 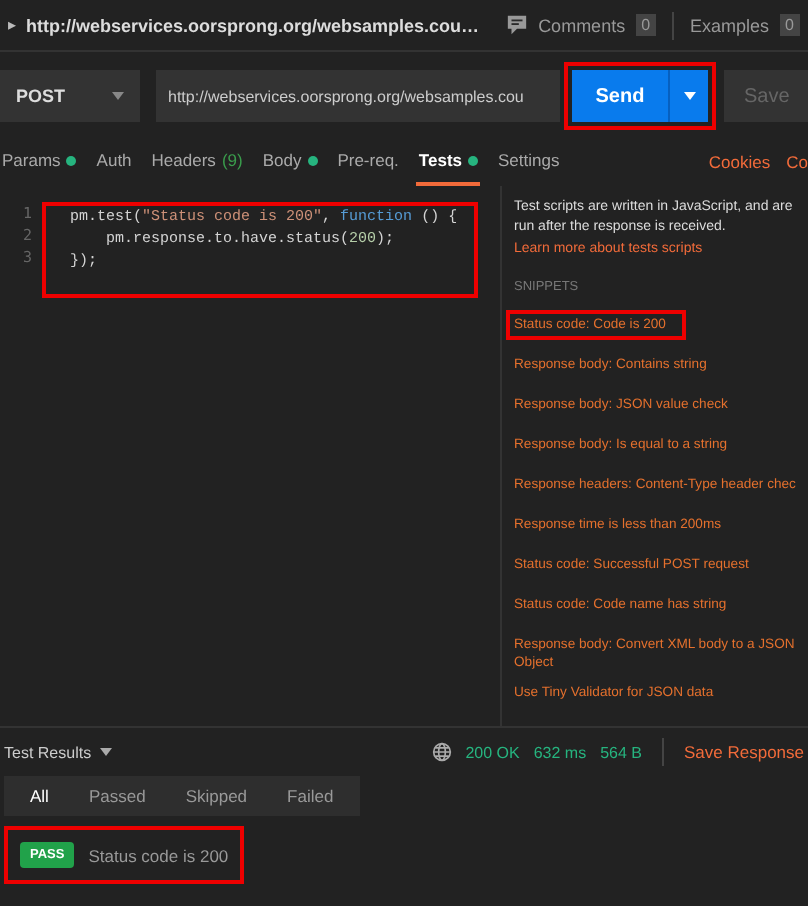 What do you see at coordinates (743, 752) in the screenshot?
I see `save-response-button: Save Response` at bounding box center [743, 752].